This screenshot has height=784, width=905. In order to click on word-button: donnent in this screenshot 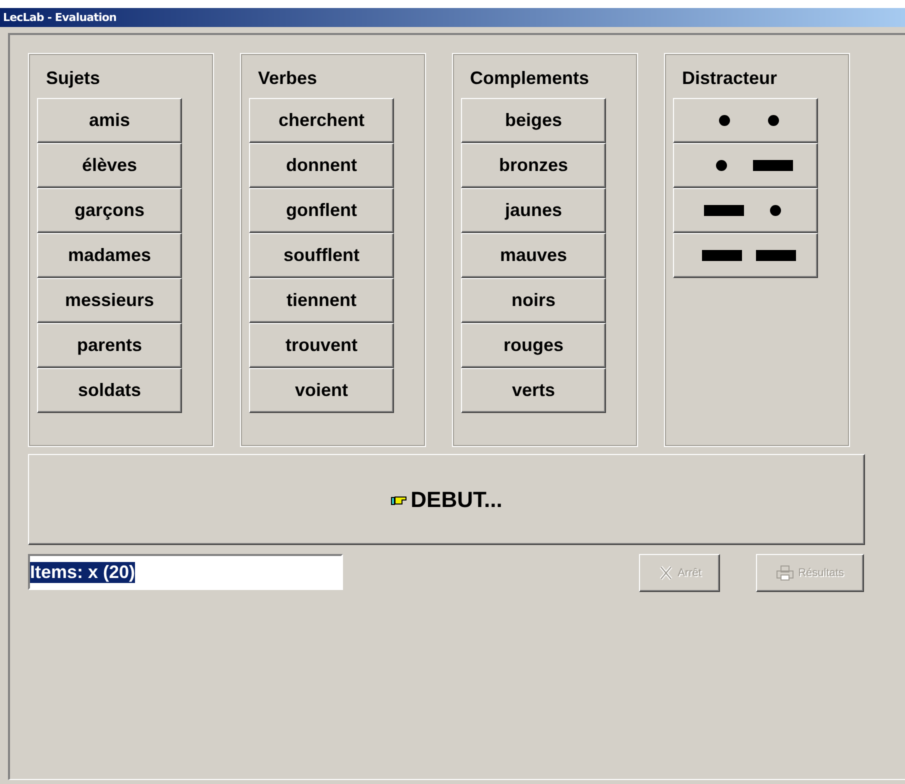, I will do `click(321, 165)`.